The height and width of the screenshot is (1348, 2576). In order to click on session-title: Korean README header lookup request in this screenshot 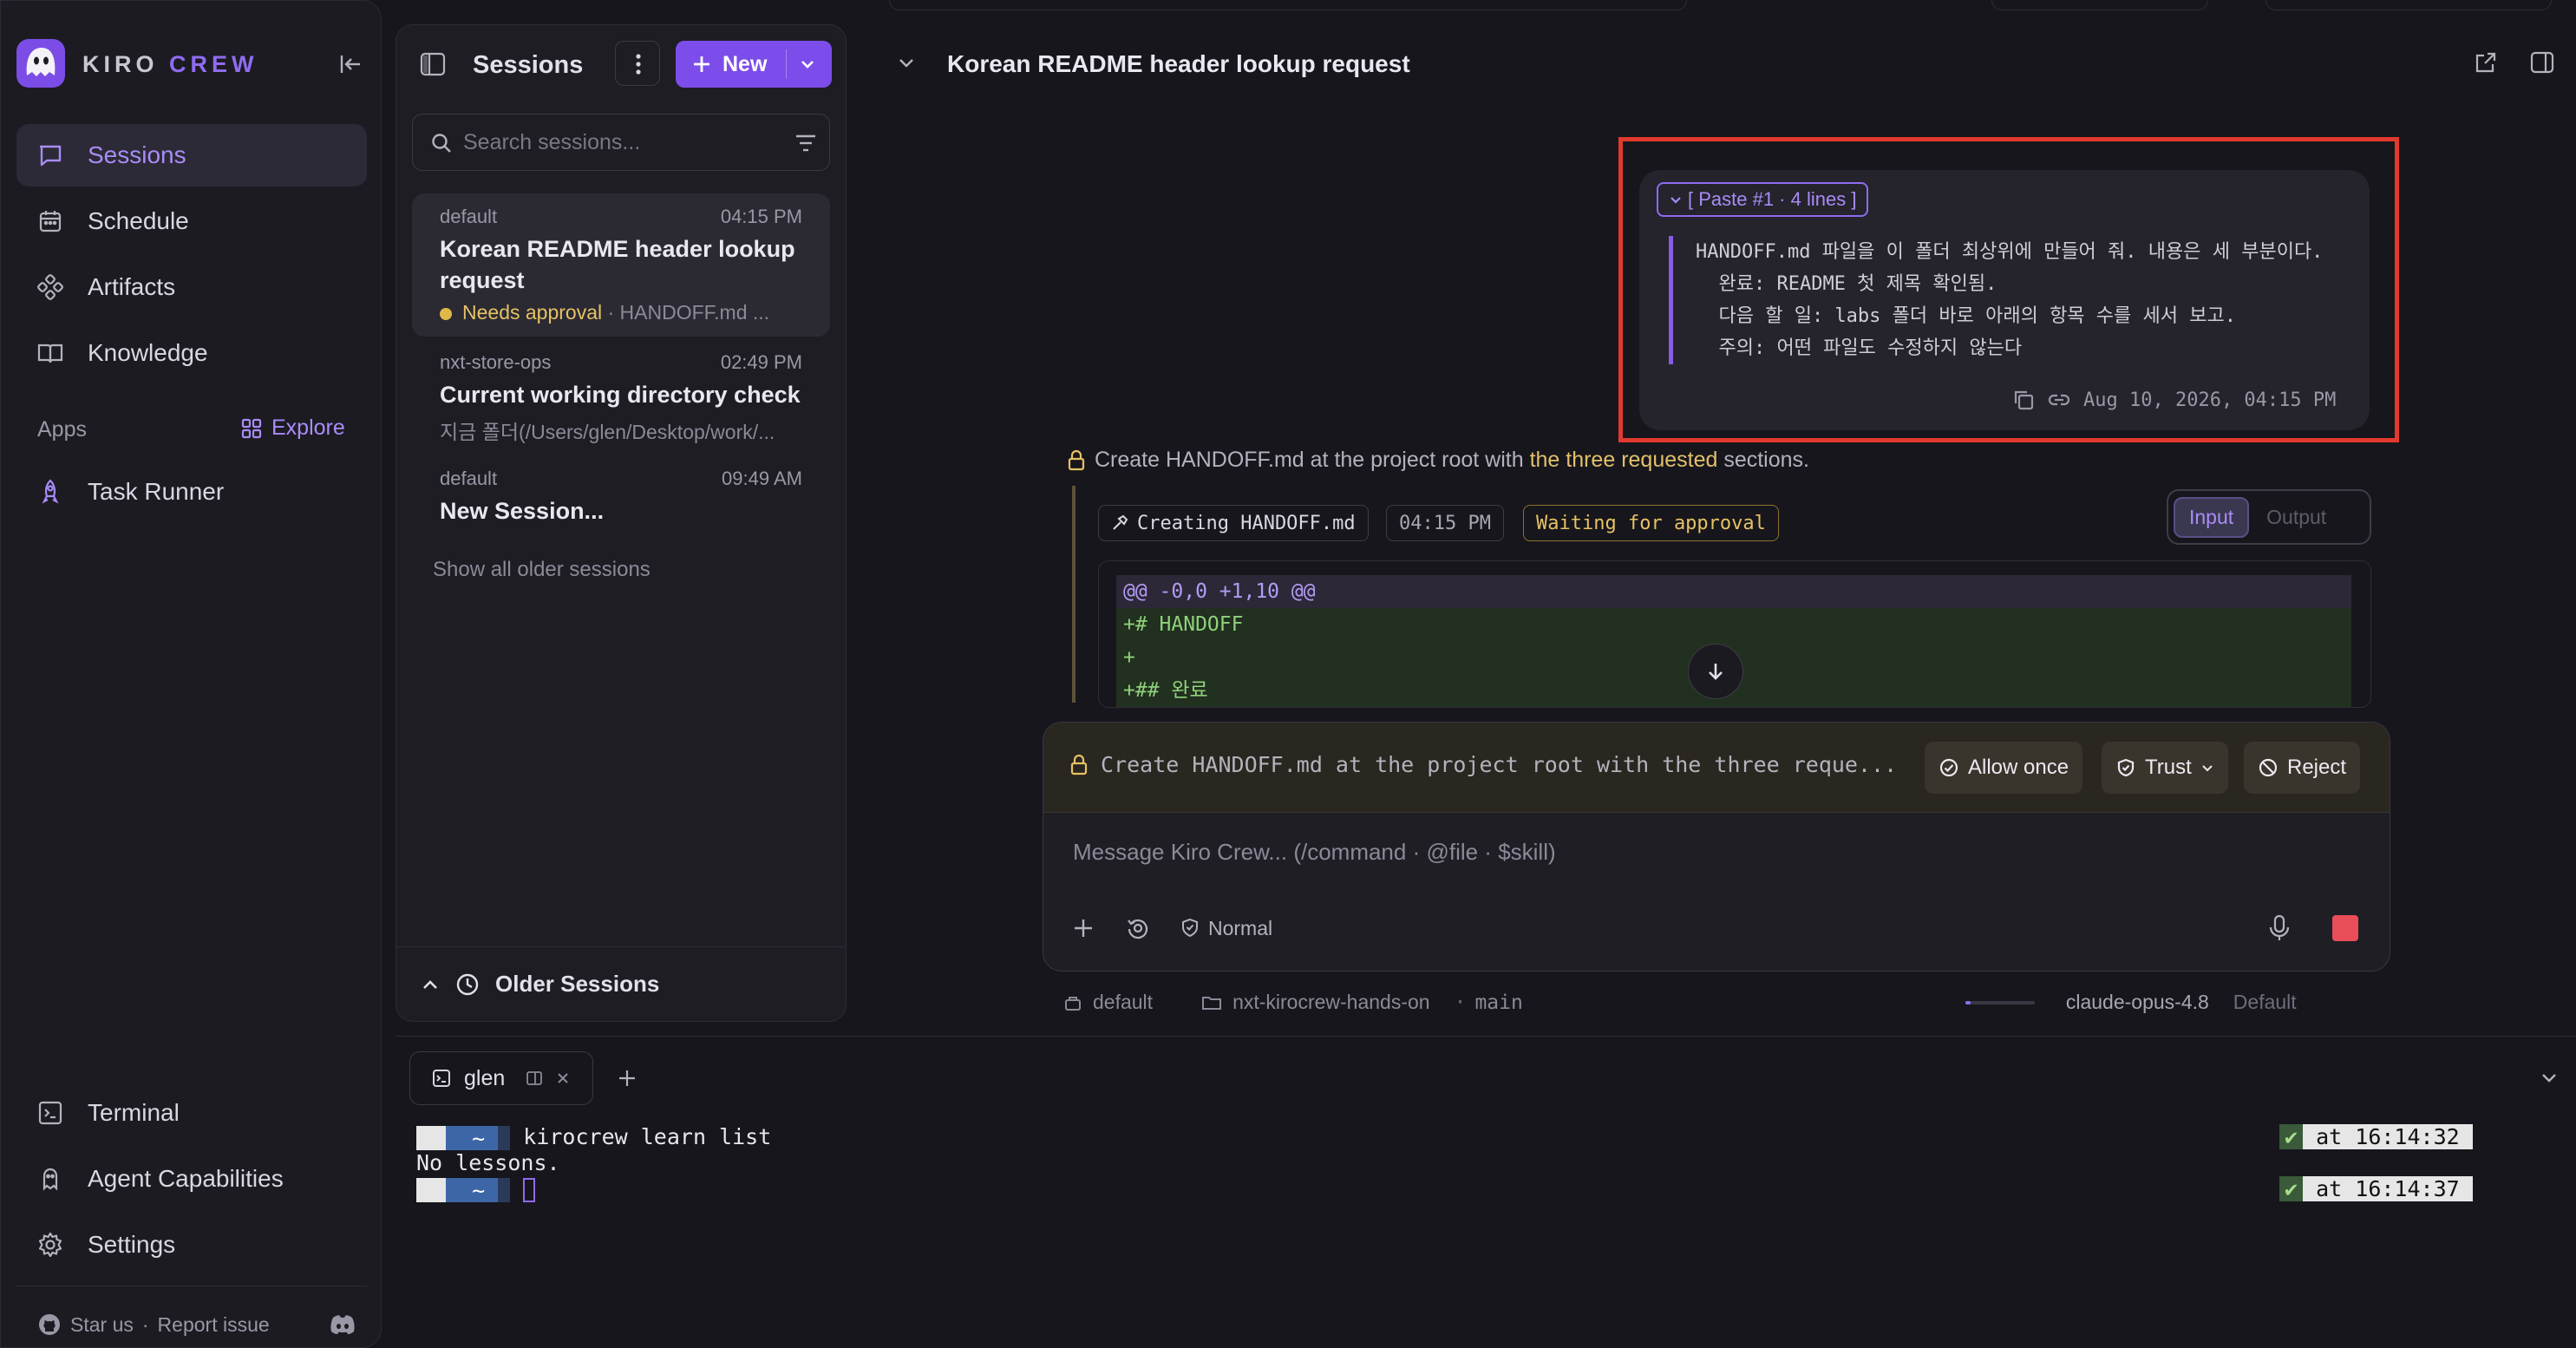, I will do `click(617, 264)`.